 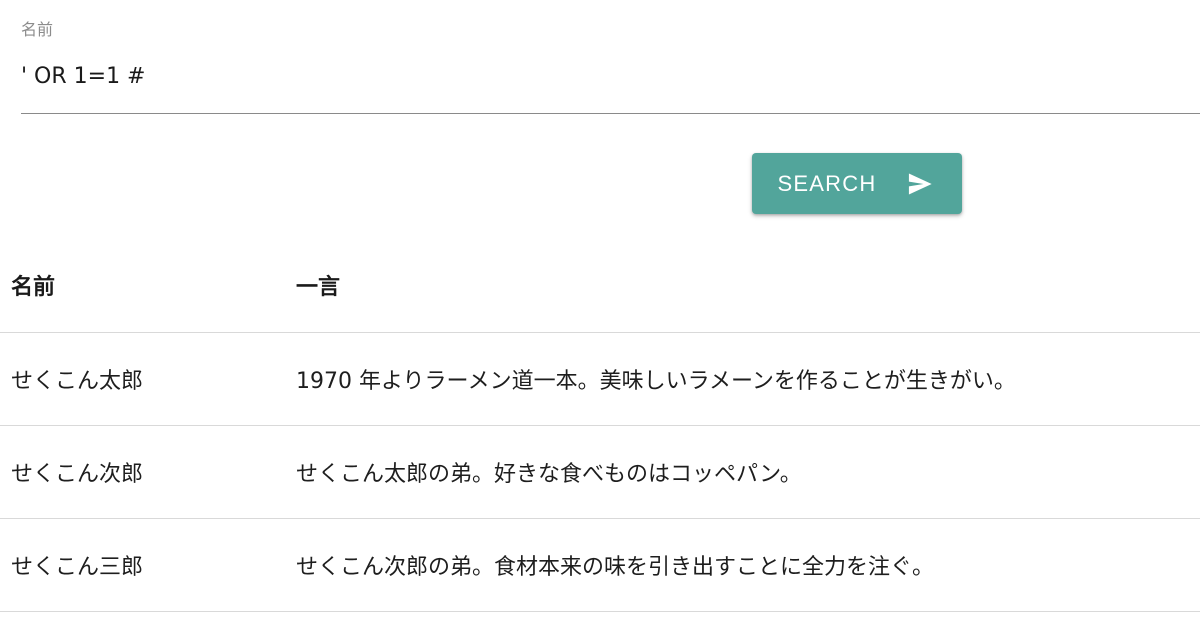 What do you see at coordinates (318, 287) in the screenshot?
I see `column-header-comment: 一言` at bounding box center [318, 287].